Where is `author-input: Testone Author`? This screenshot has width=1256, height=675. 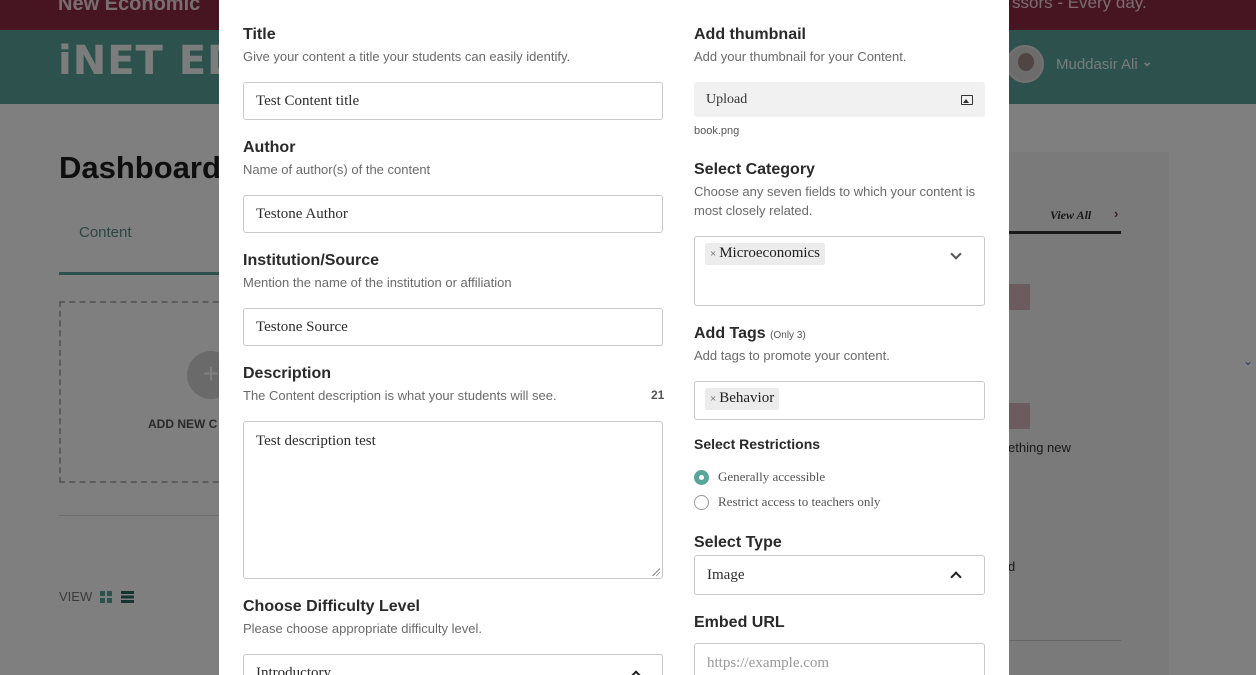
author-input: Testone Author is located at coordinates (453, 214).